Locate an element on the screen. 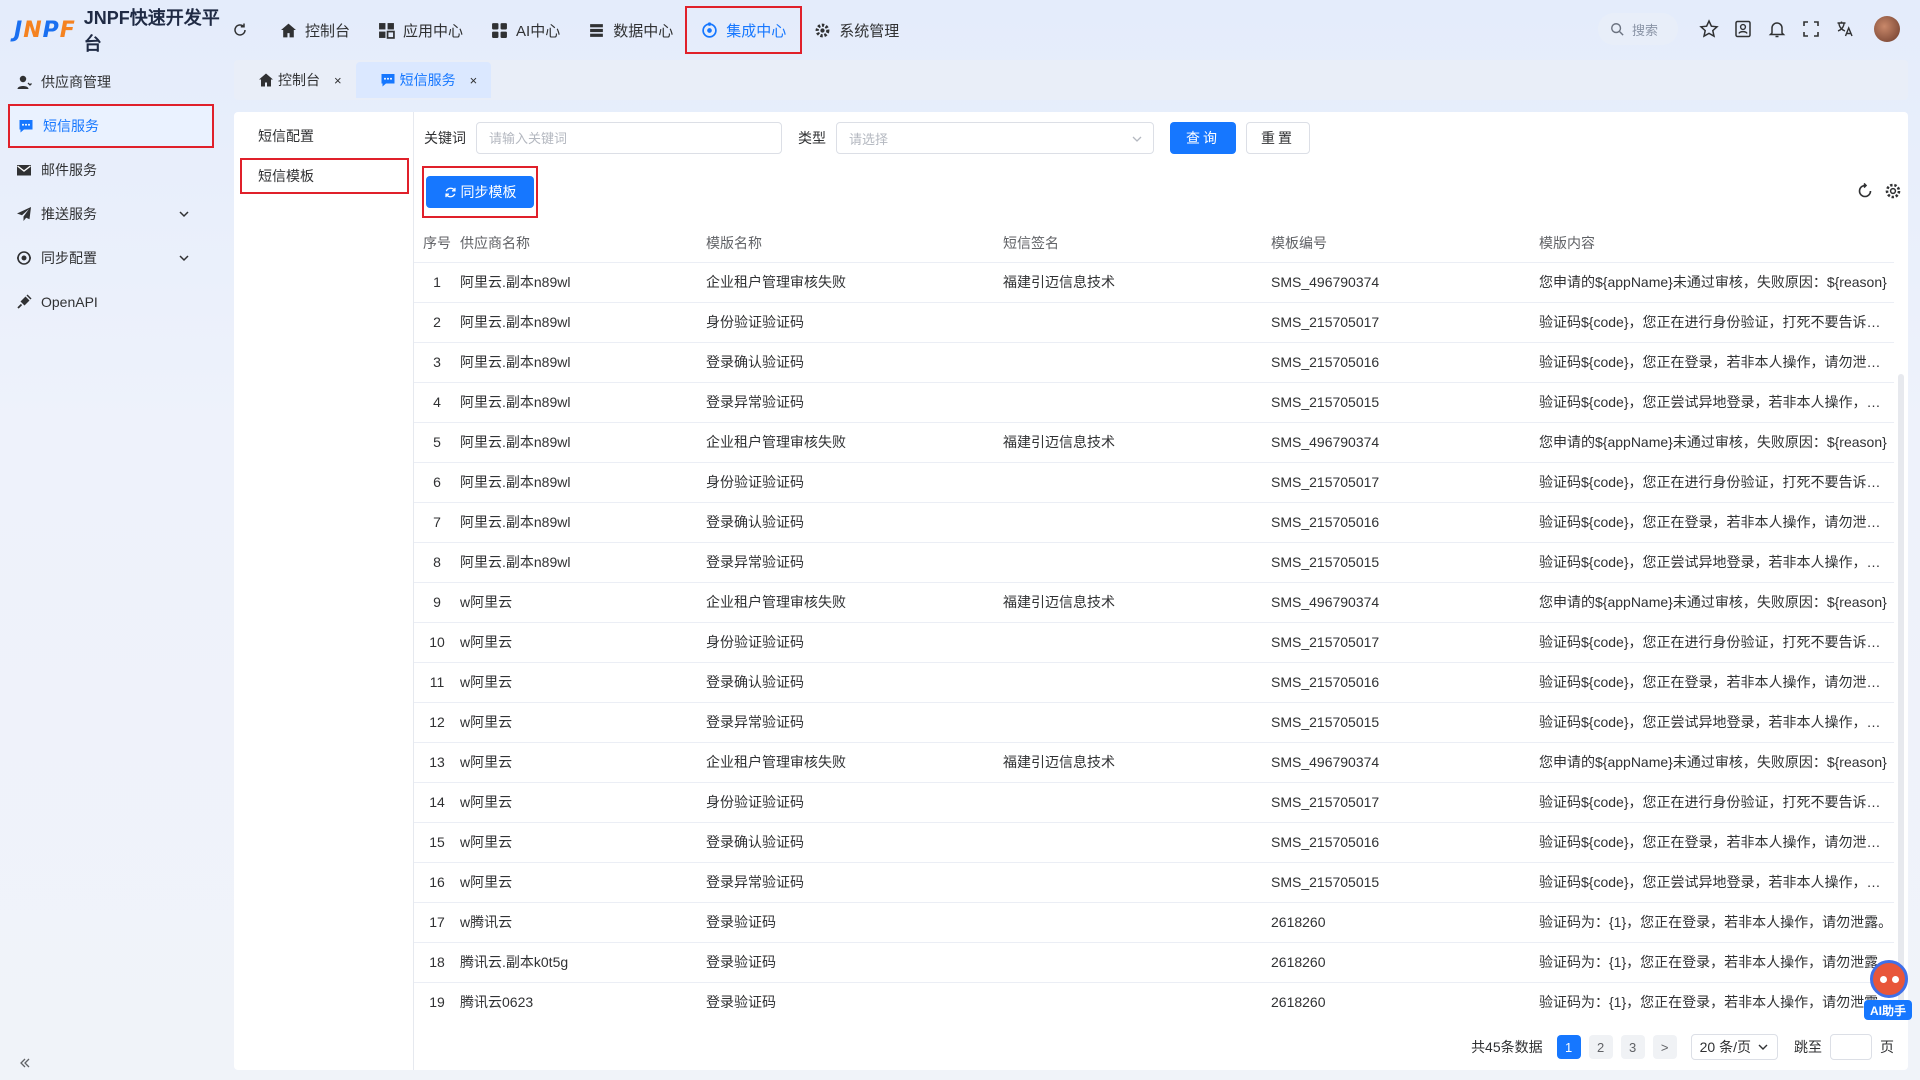 This screenshot has width=1920, height=1080. table-cell: 17 is located at coordinates (437, 922).